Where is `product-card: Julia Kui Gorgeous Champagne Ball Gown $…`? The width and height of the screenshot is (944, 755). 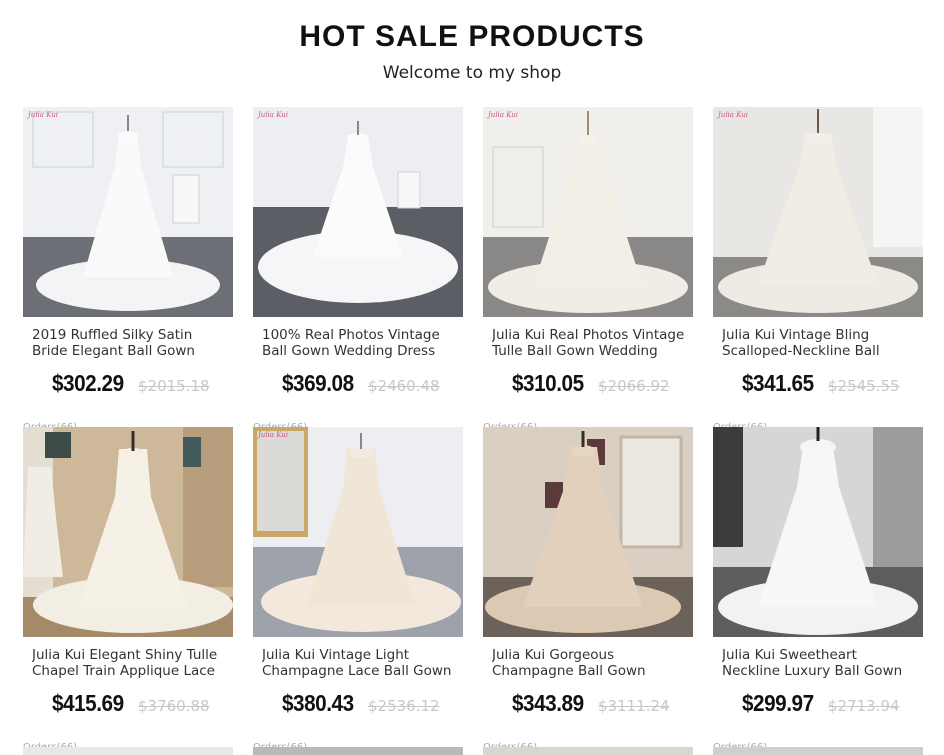
product-card: Julia Kui Gorgeous Champagne Ball Gown $… is located at coordinates (588, 587).